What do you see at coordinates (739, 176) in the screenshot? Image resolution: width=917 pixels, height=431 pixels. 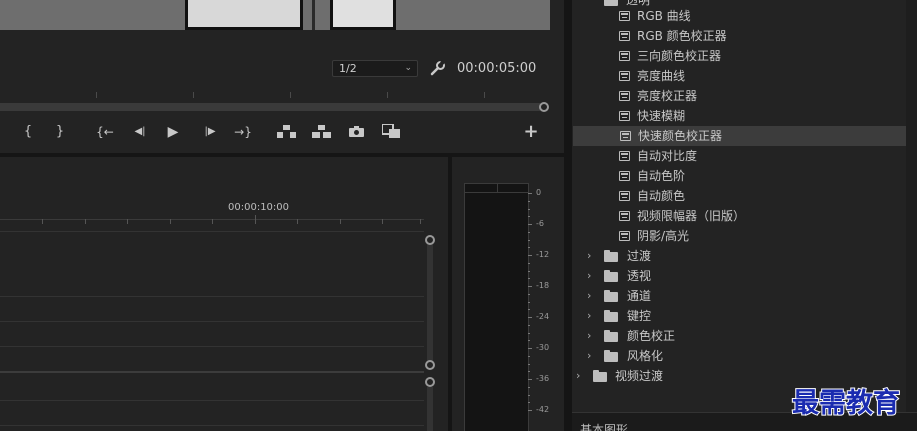 I see `effect-item: 自动色阶` at bounding box center [739, 176].